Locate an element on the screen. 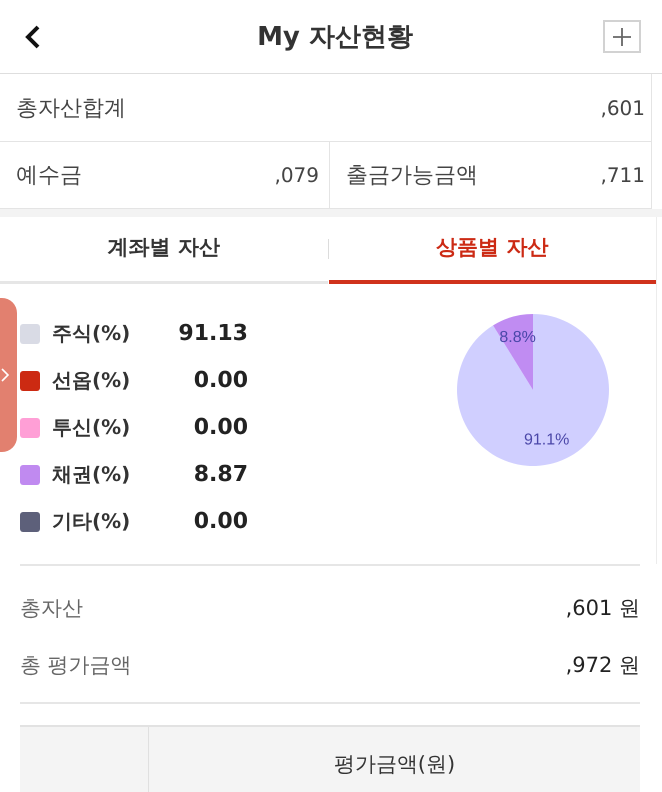  side-drawer-handle is located at coordinates (8, 375).